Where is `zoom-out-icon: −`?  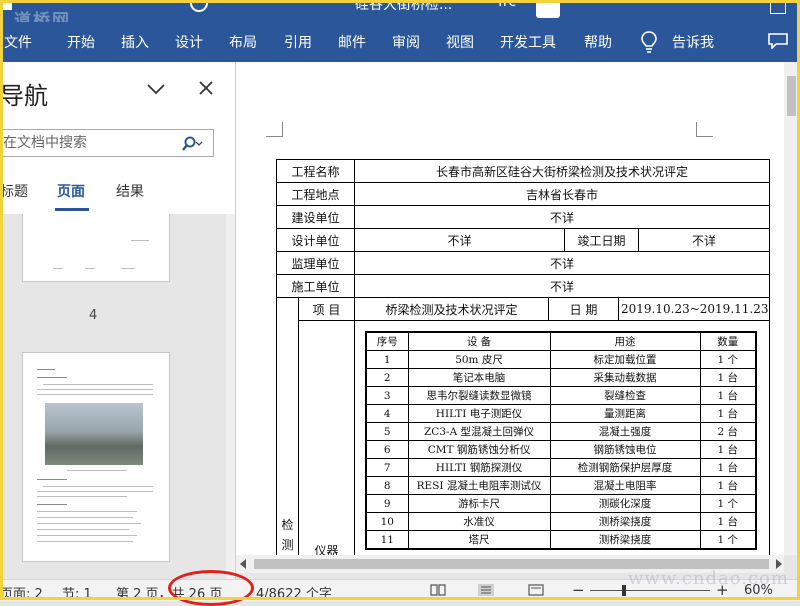 zoom-out-icon: − is located at coordinates (578, 590).